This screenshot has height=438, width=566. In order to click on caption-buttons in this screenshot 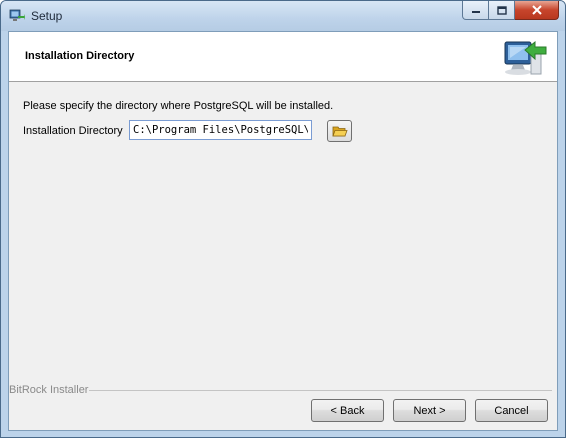, I will do `click(510, 11)`.